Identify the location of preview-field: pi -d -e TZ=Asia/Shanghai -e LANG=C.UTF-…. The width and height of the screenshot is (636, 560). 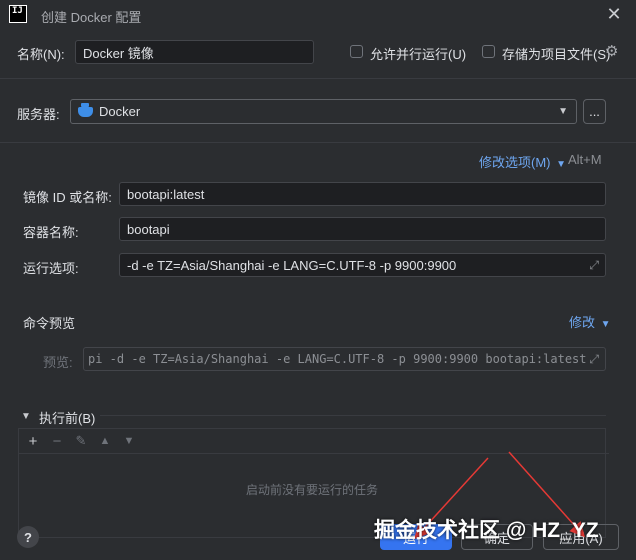
(344, 359).